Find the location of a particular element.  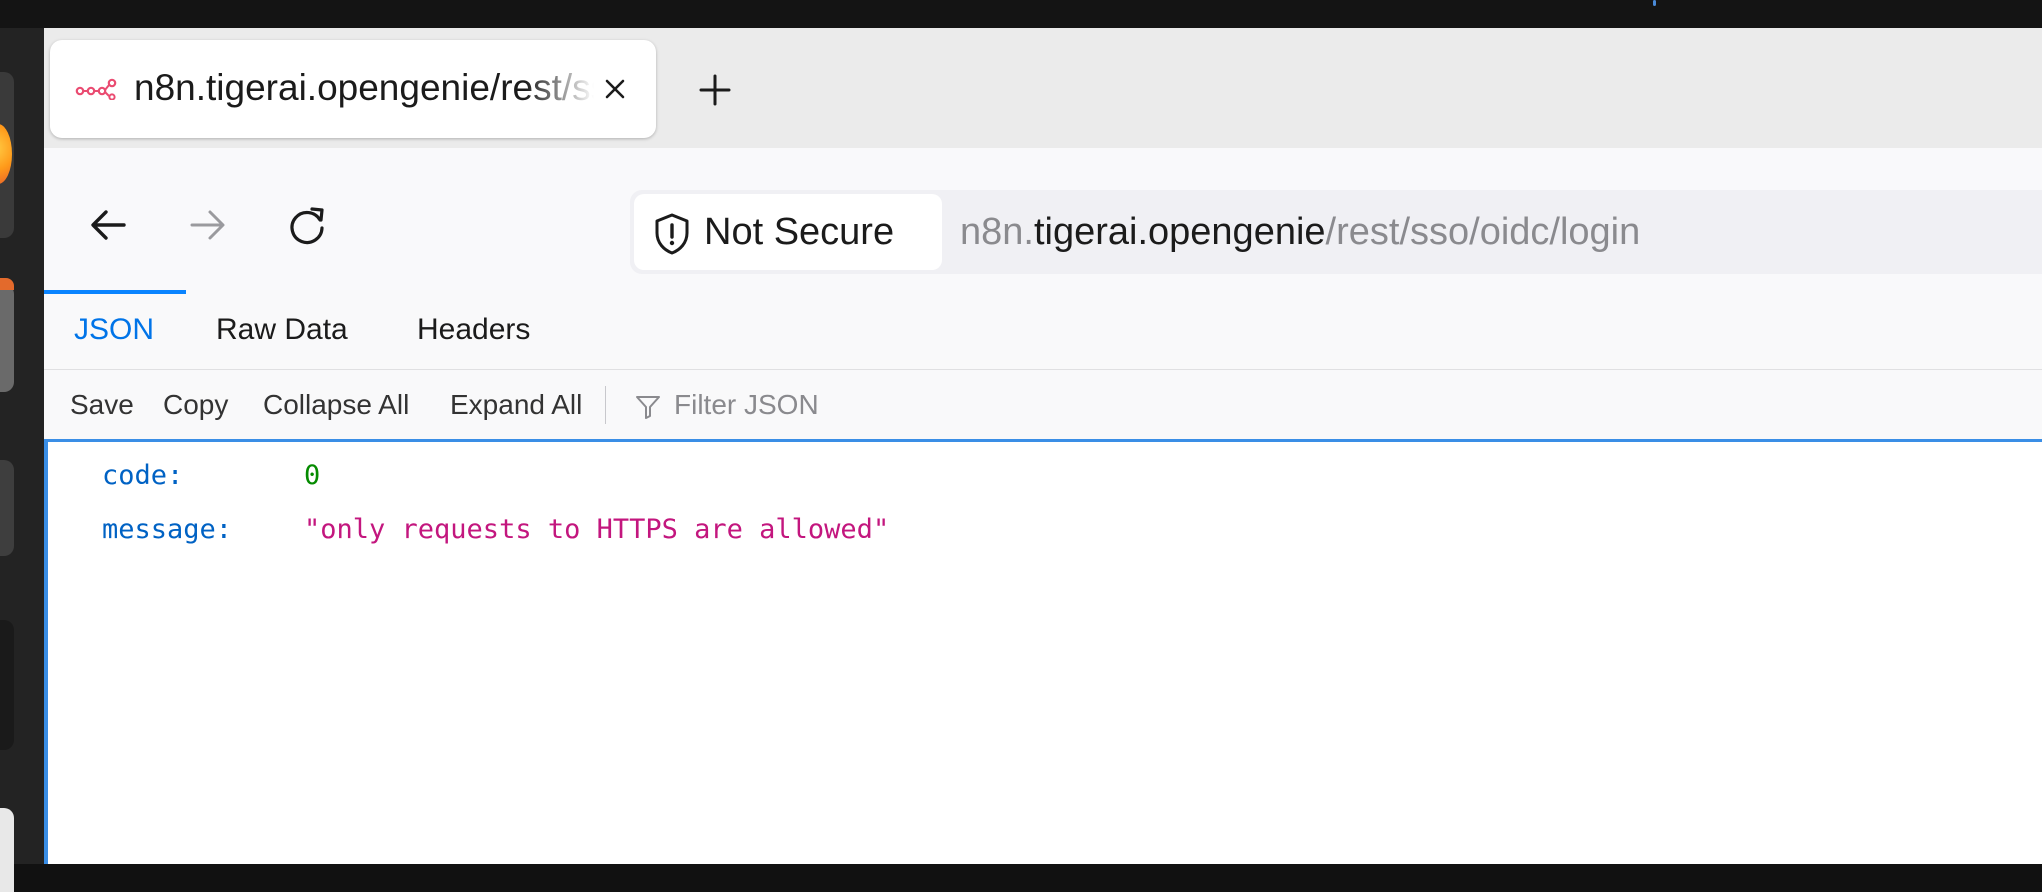

url-path: /rest/sso/oidc/login is located at coordinates (1483, 232).